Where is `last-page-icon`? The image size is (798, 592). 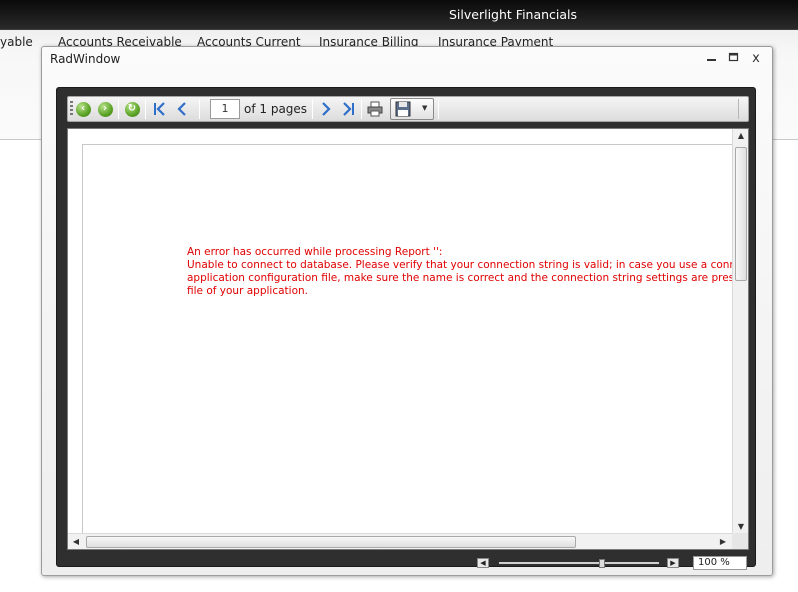 last-page-icon is located at coordinates (348, 109).